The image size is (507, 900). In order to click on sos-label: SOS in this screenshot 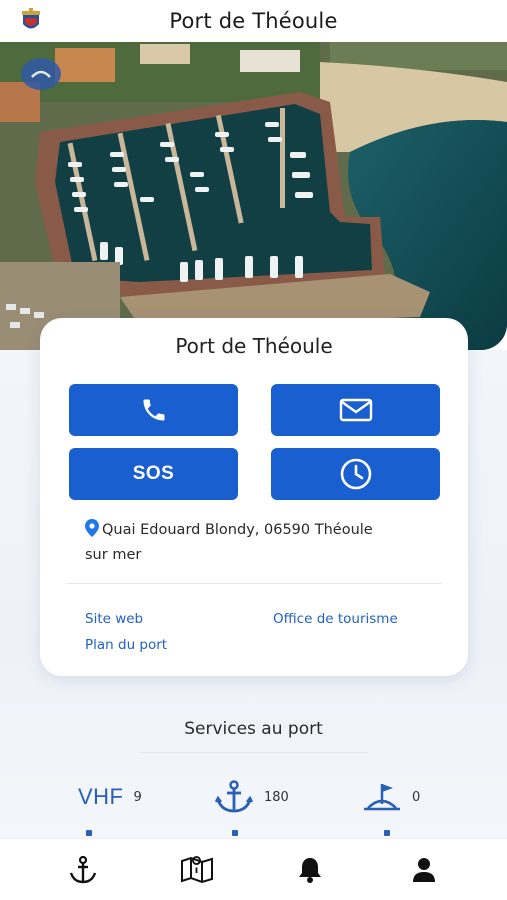, I will do `click(153, 473)`.